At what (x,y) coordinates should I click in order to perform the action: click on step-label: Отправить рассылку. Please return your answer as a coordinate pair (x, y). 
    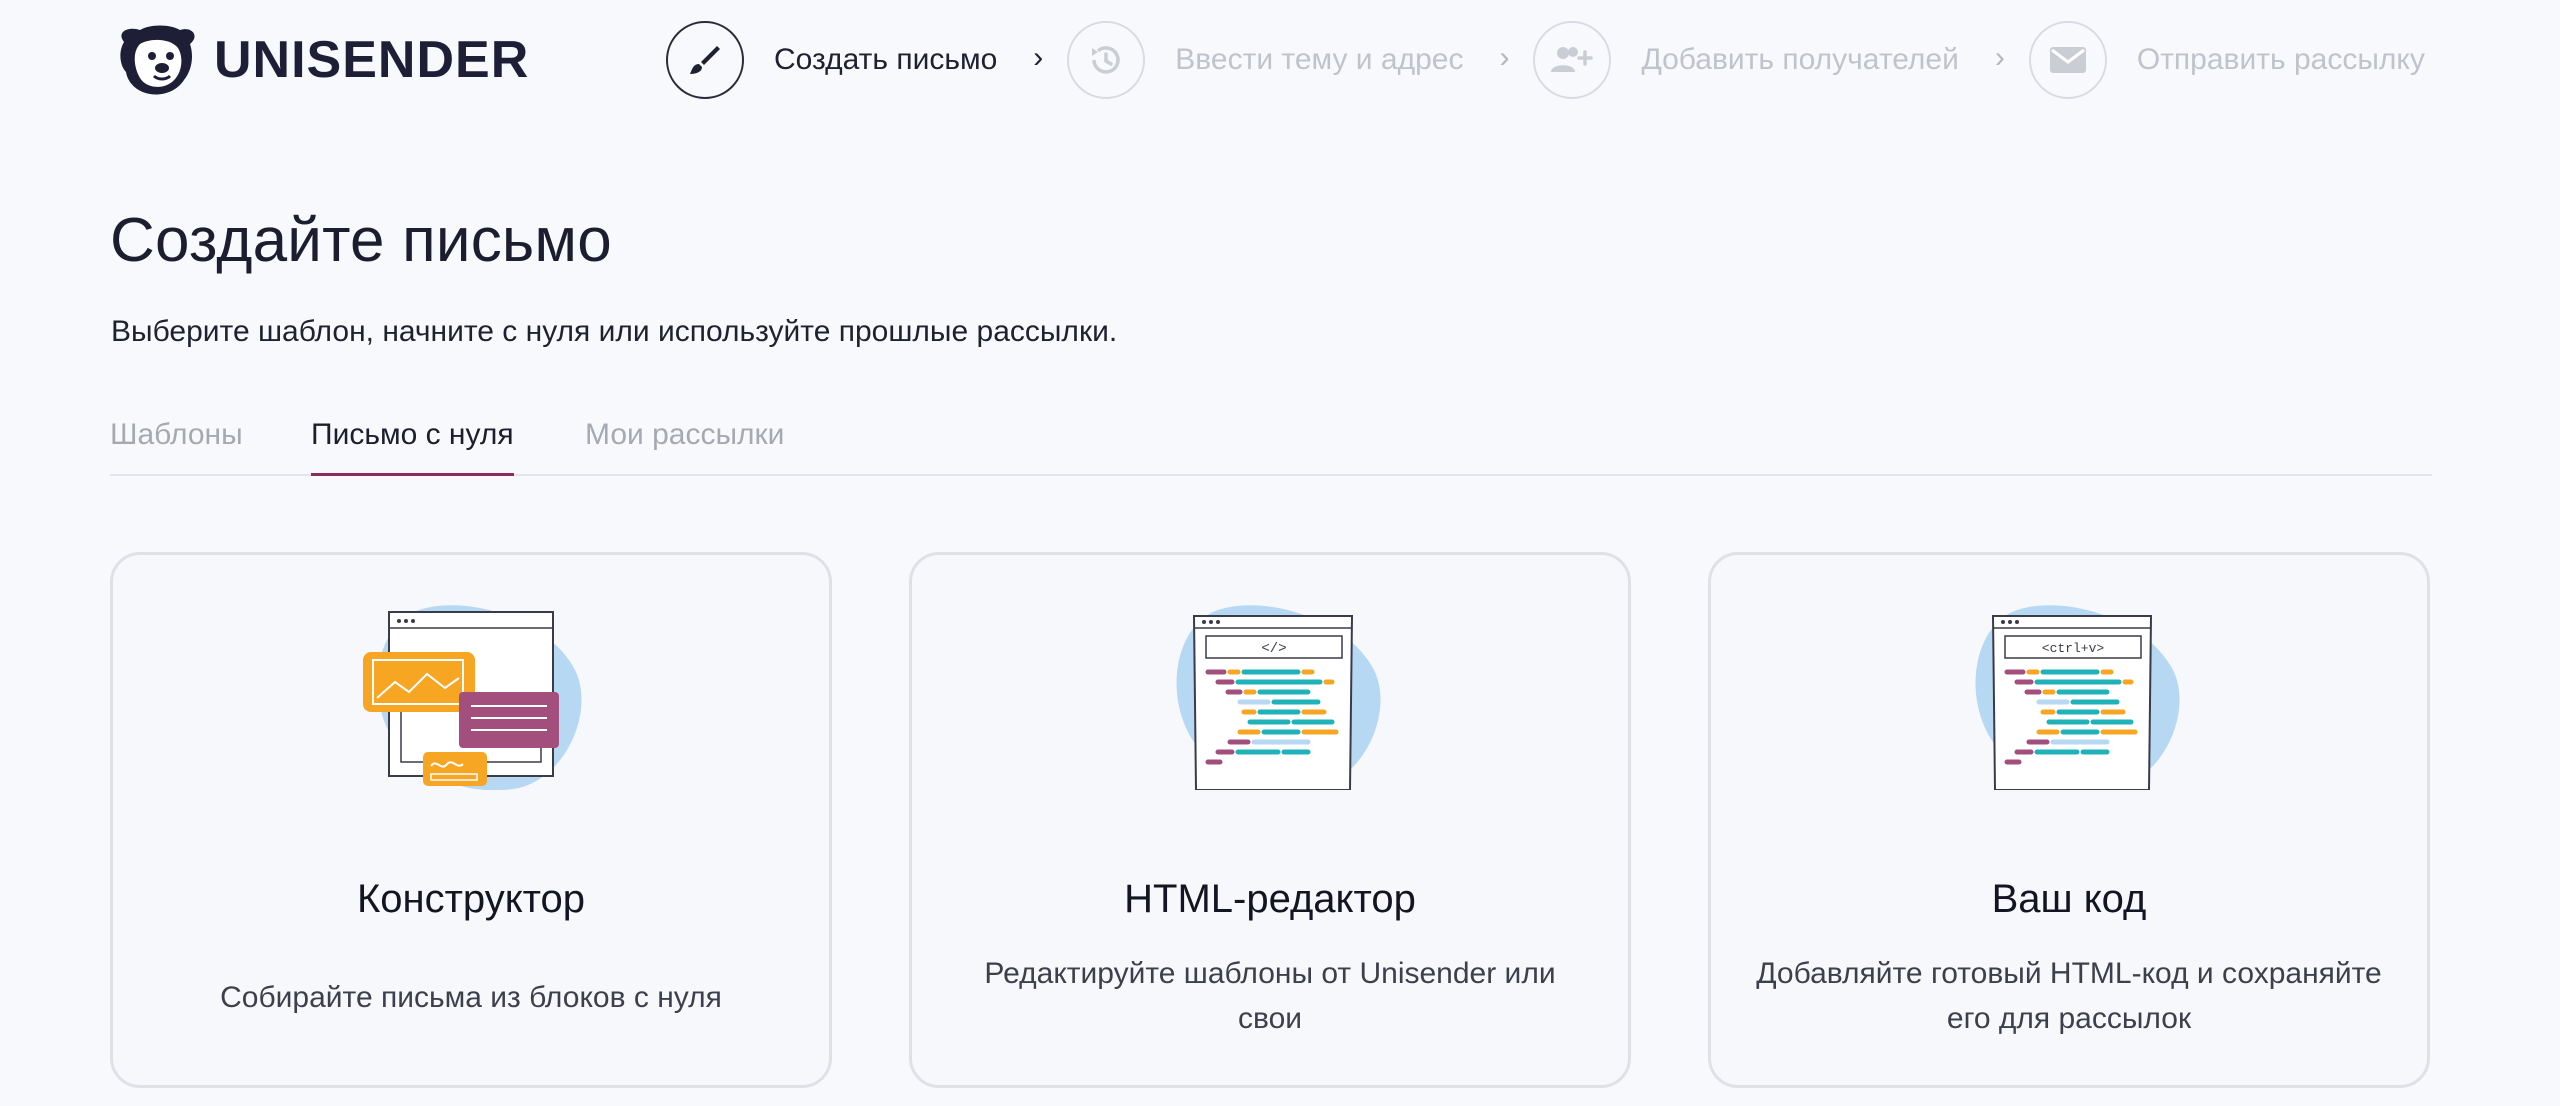
    Looking at the image, I should click on (2280, 59).